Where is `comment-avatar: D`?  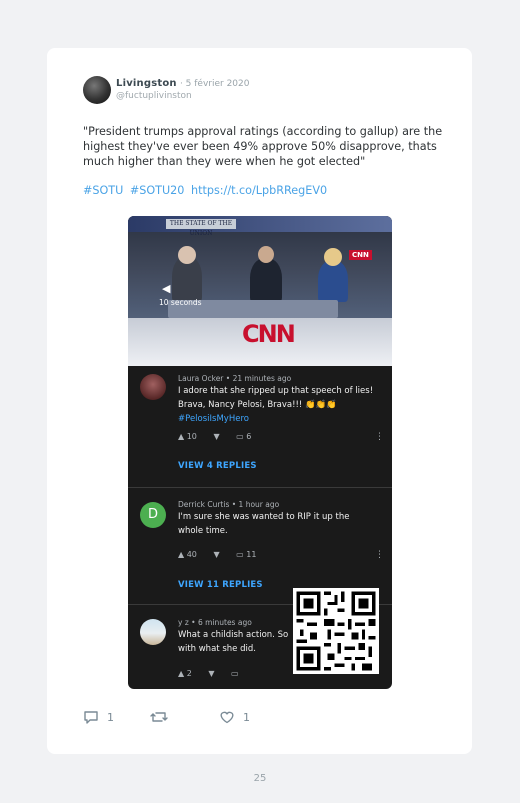 comment-avatar: D is located at coordinates (153, 515).